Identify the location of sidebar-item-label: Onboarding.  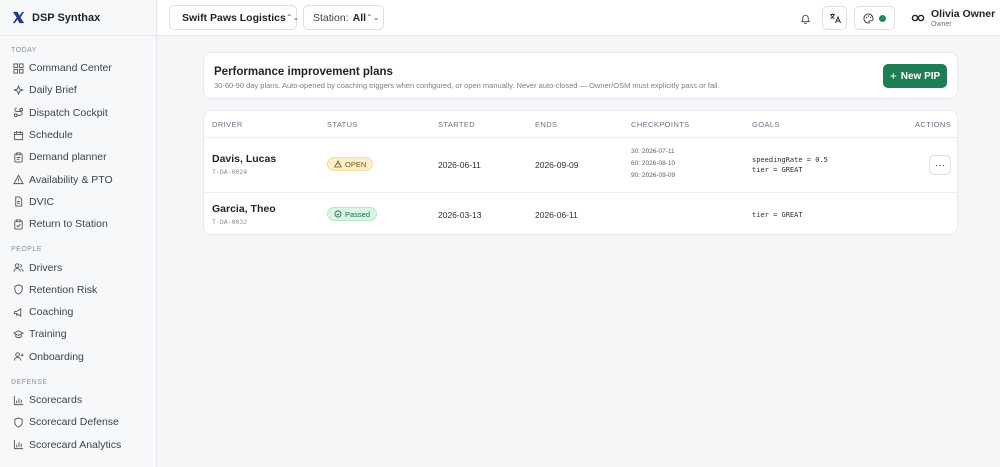
(56, 356).